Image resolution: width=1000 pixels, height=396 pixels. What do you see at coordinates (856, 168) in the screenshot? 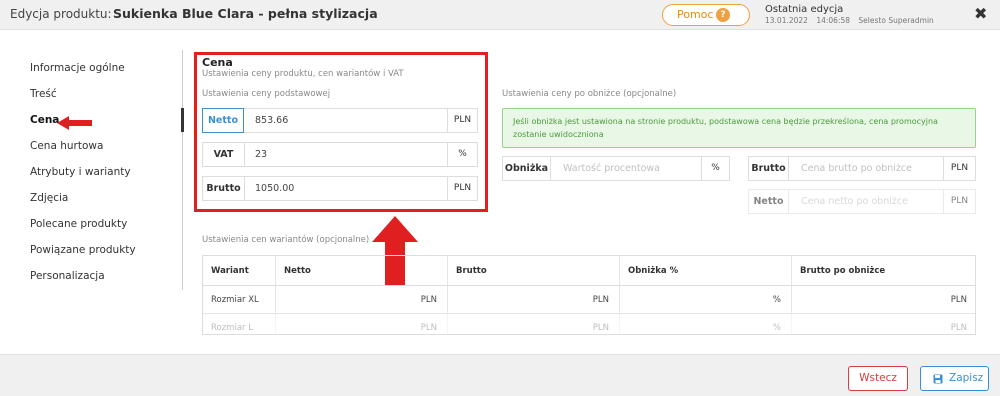
I see `discount-brutto-input: Cena brutto po obniżce` at bounding box center [856, 168].